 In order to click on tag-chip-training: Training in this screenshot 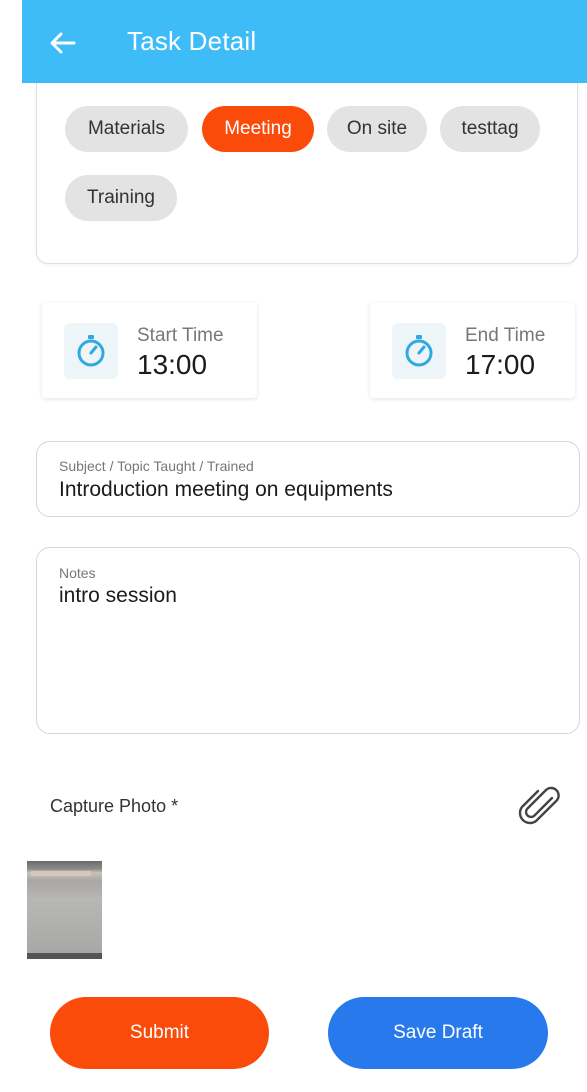, I will do `click(121, 198)`.